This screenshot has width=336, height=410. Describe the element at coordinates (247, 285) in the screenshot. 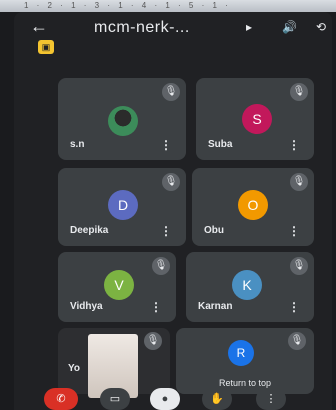

I see `avatar: K` at that location.